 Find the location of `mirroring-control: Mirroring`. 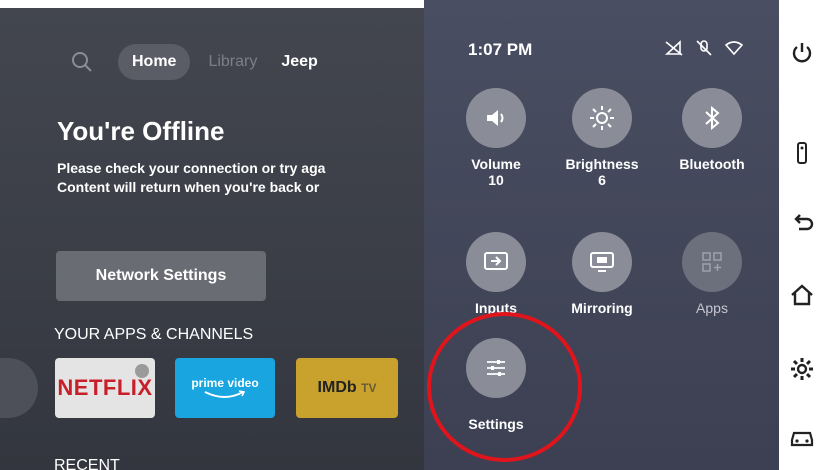

mirroring-control: Mirroring is located at coordinates (602, 274).